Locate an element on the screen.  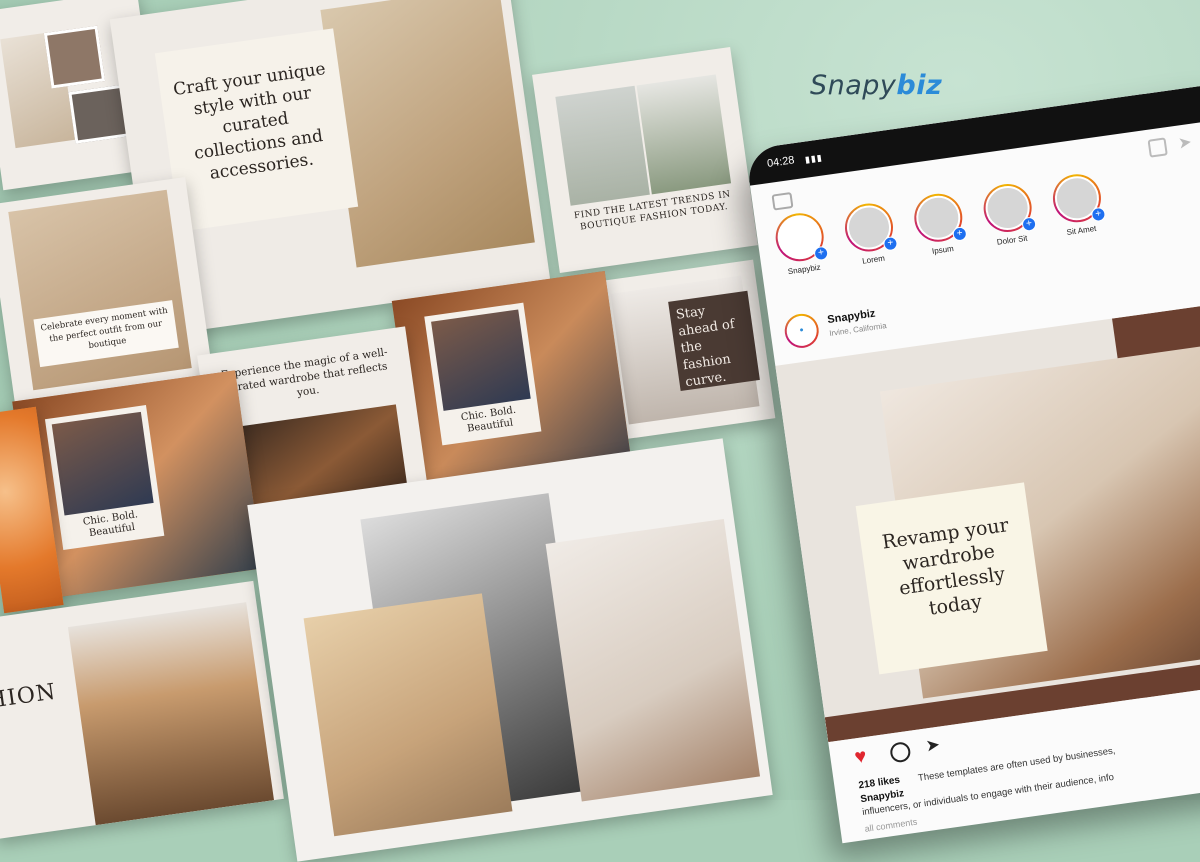
story-label: Snapybiz is located at coordinates (804, 269).